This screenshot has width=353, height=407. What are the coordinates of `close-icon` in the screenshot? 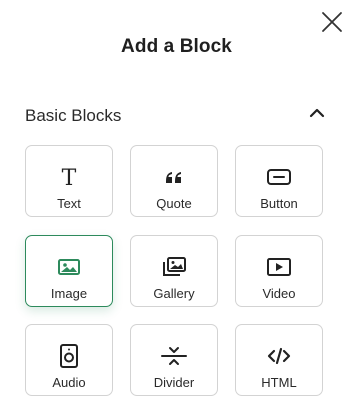 It's located at (332, 22).